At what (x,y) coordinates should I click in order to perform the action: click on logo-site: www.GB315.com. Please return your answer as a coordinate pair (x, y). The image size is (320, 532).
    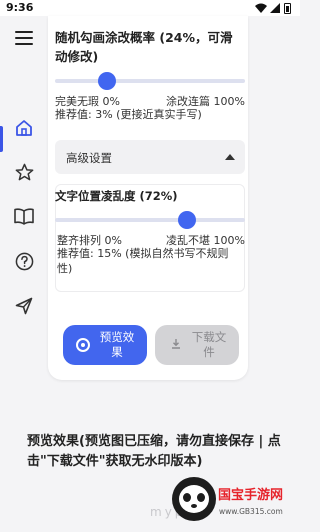
    Looking at the image, I should click on (251, 511).